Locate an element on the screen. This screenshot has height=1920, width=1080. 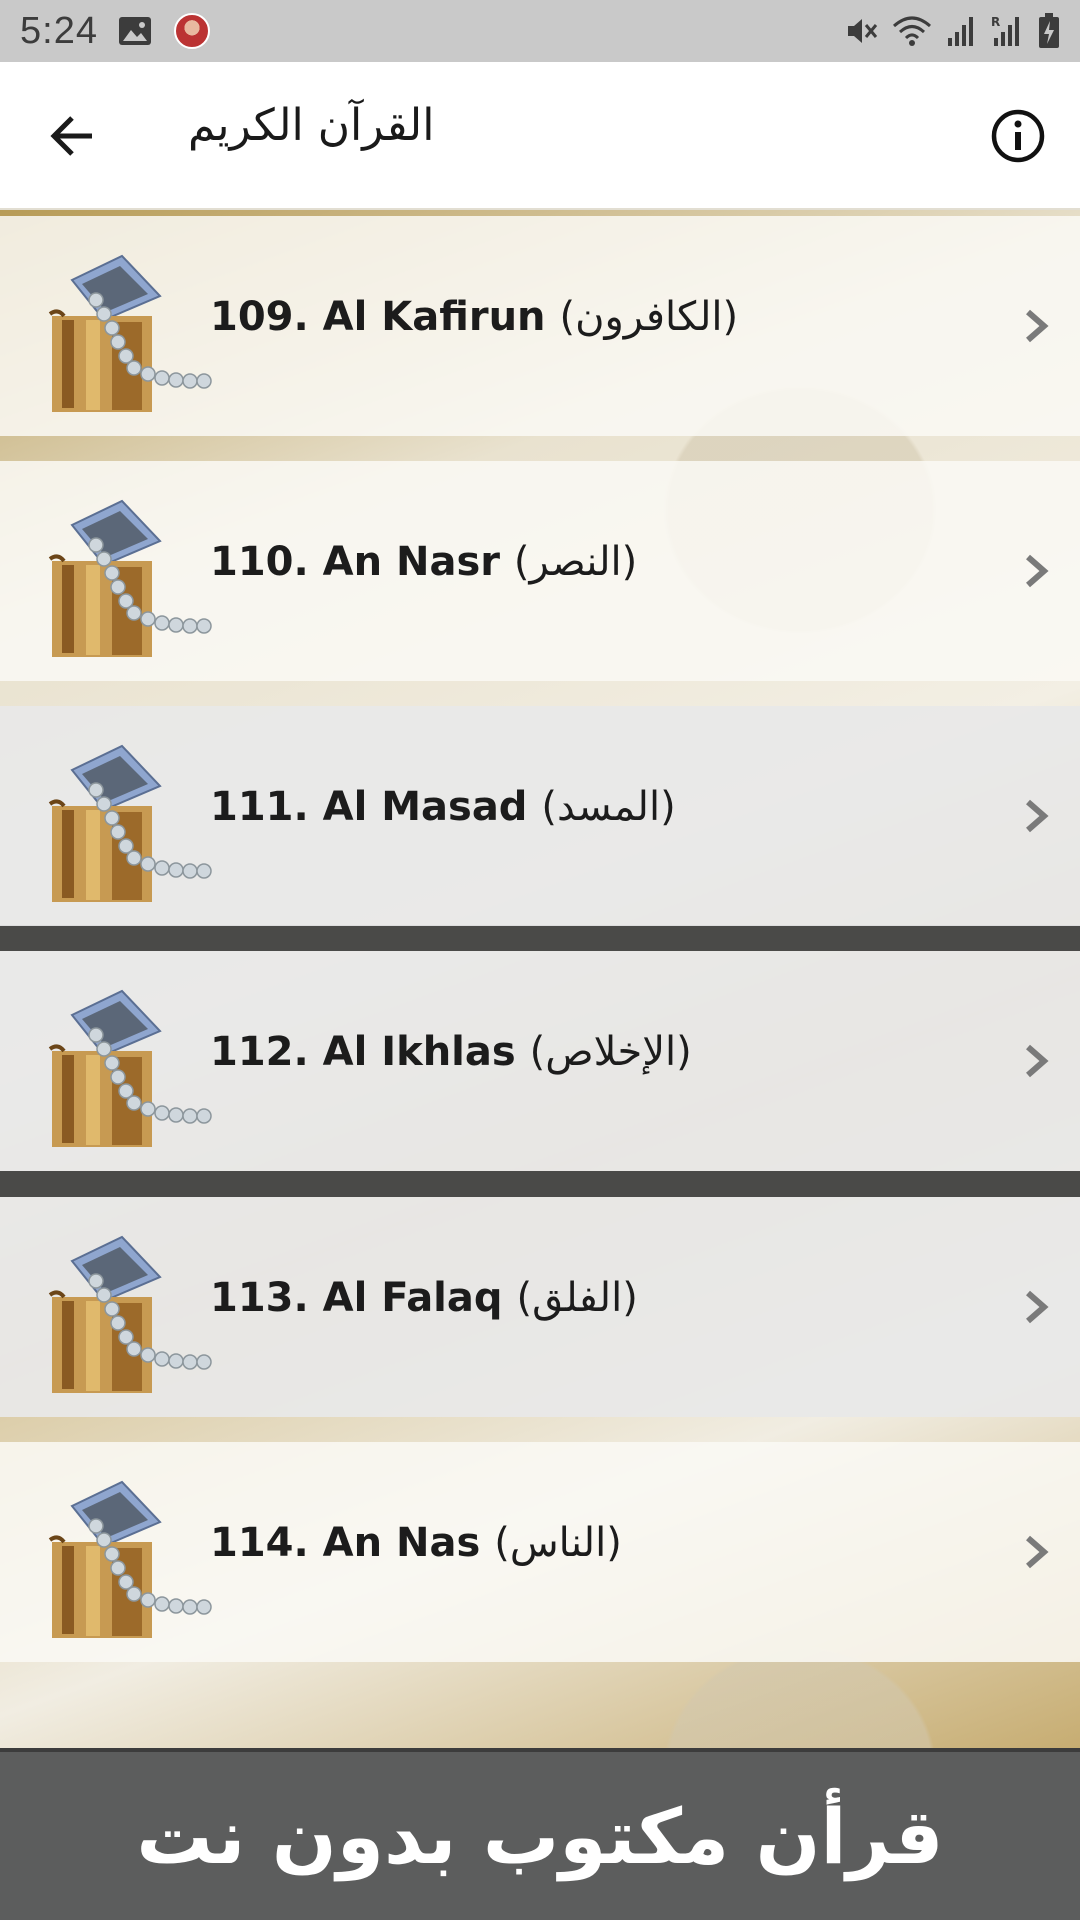
info-icon is located at coordinates (1018, 136).